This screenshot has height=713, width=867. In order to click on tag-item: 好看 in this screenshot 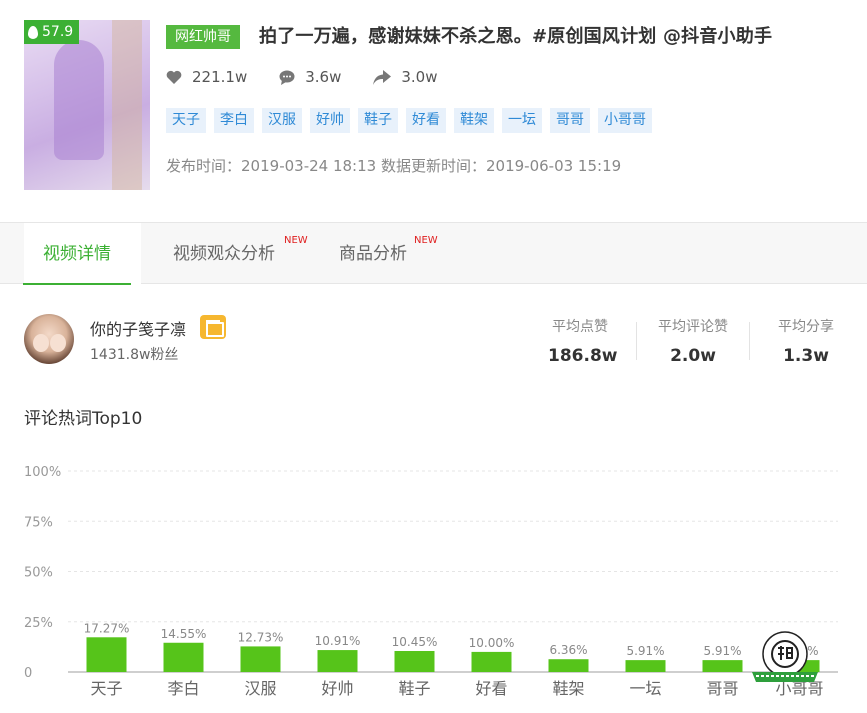, I will do `click(426, 120)`.